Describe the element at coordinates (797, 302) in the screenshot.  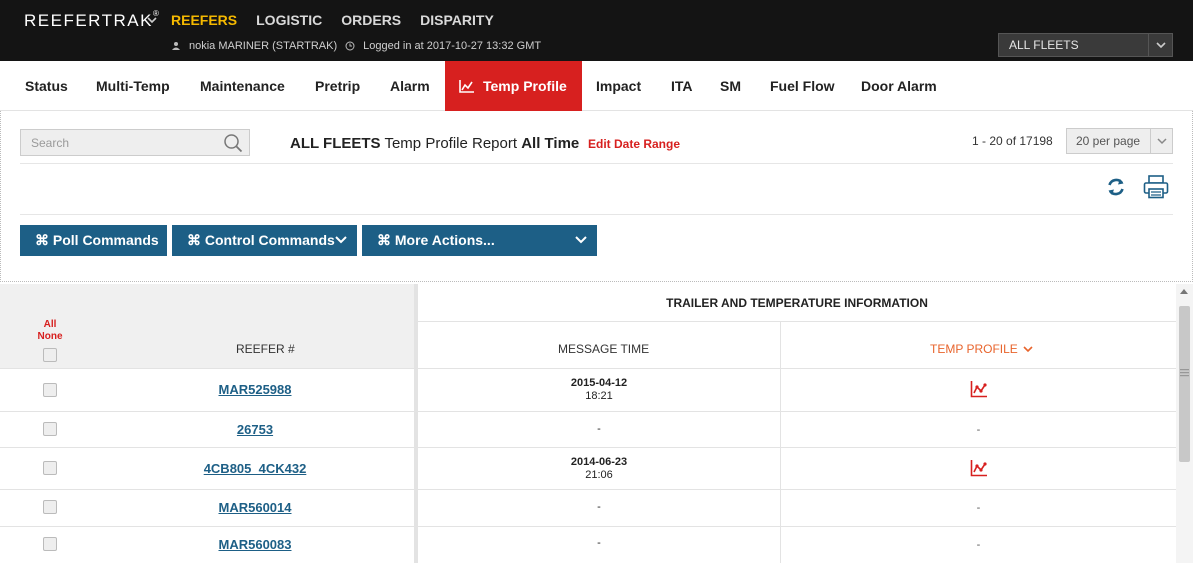
I see `group-header: TRAILER AND TEMPERATURE INFORMATION` at that location.